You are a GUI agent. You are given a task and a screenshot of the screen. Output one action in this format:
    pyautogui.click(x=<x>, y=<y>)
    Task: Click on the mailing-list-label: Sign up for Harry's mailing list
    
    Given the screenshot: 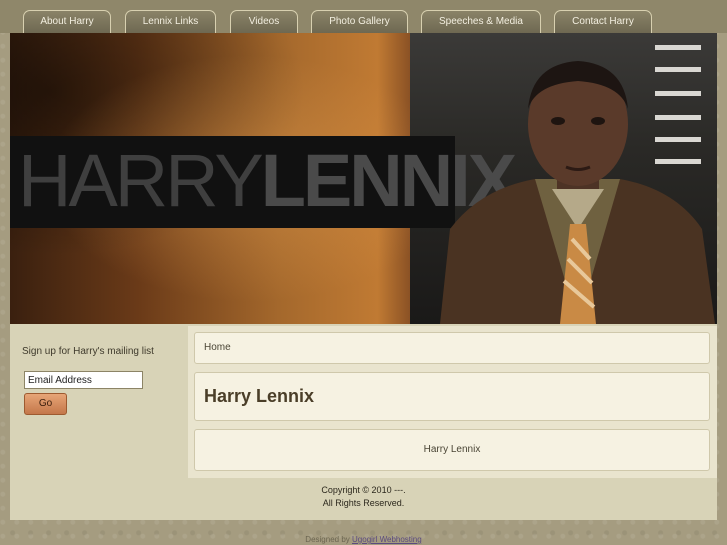 What is the action you would take?
    pyautogui.click(x=88, y=351)
    